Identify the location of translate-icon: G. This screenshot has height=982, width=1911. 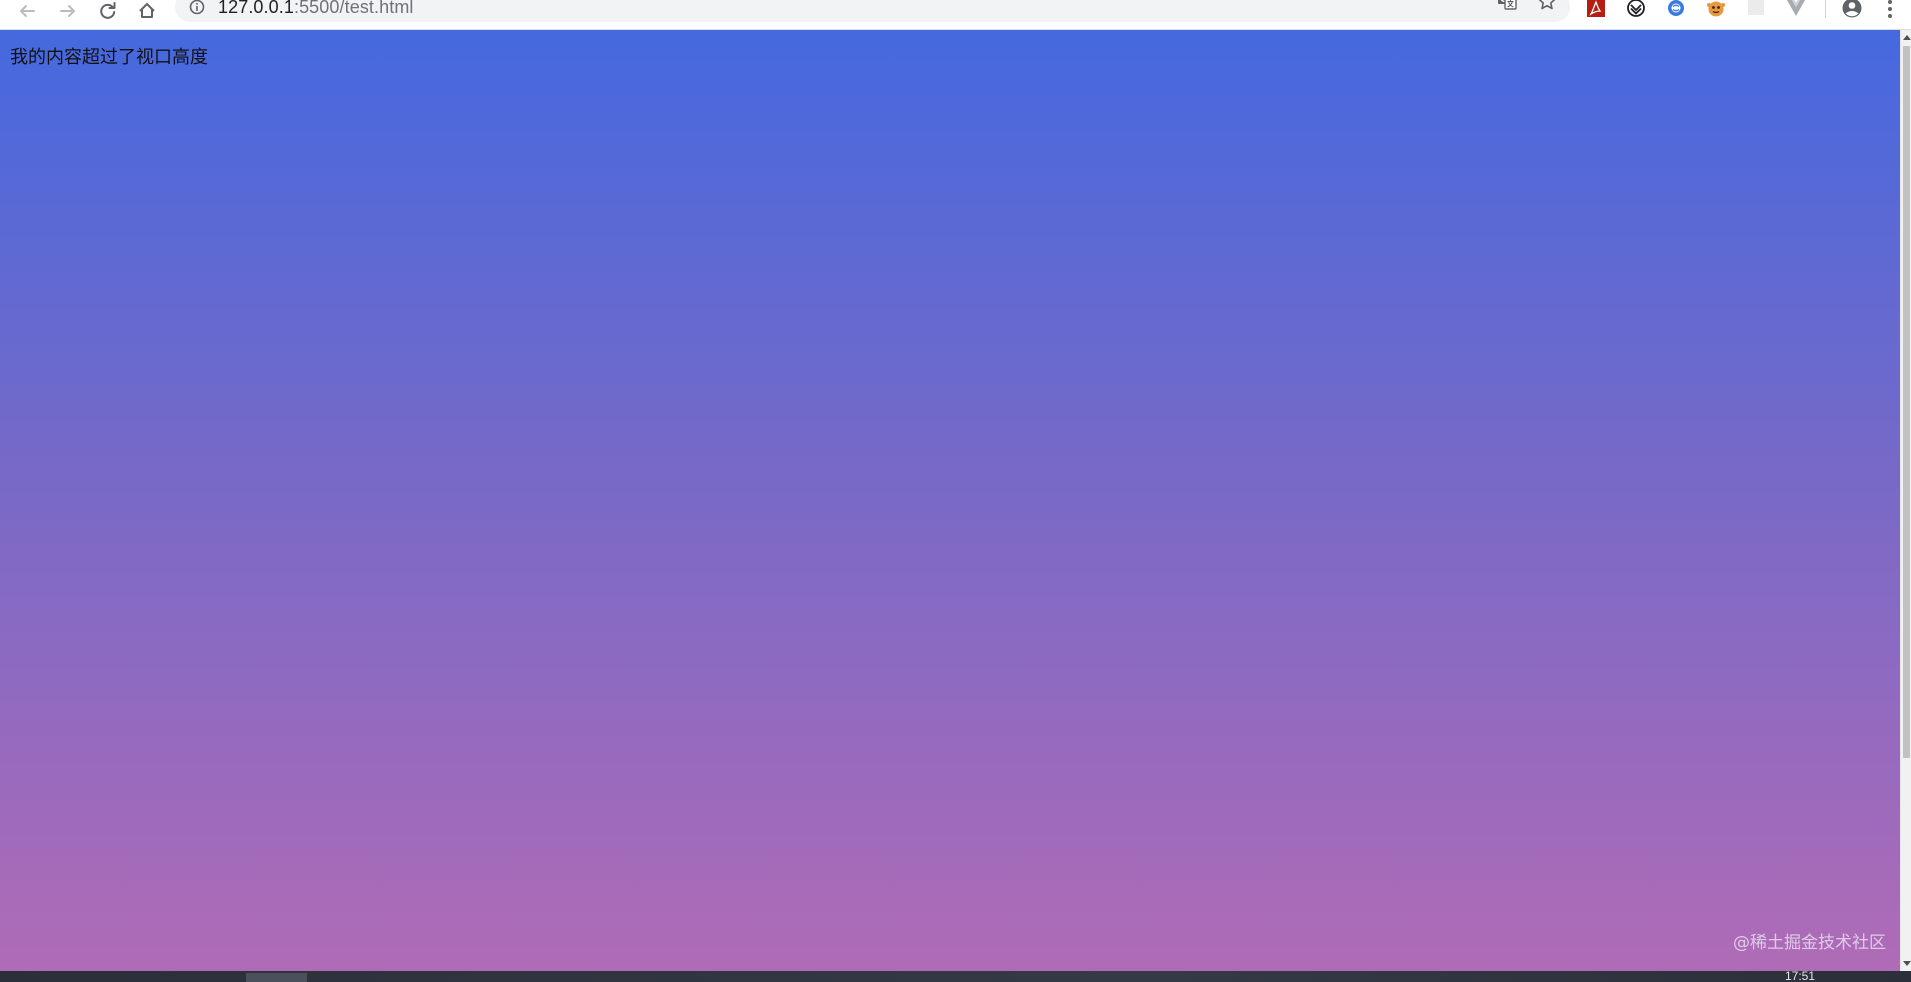
(1507, 5).